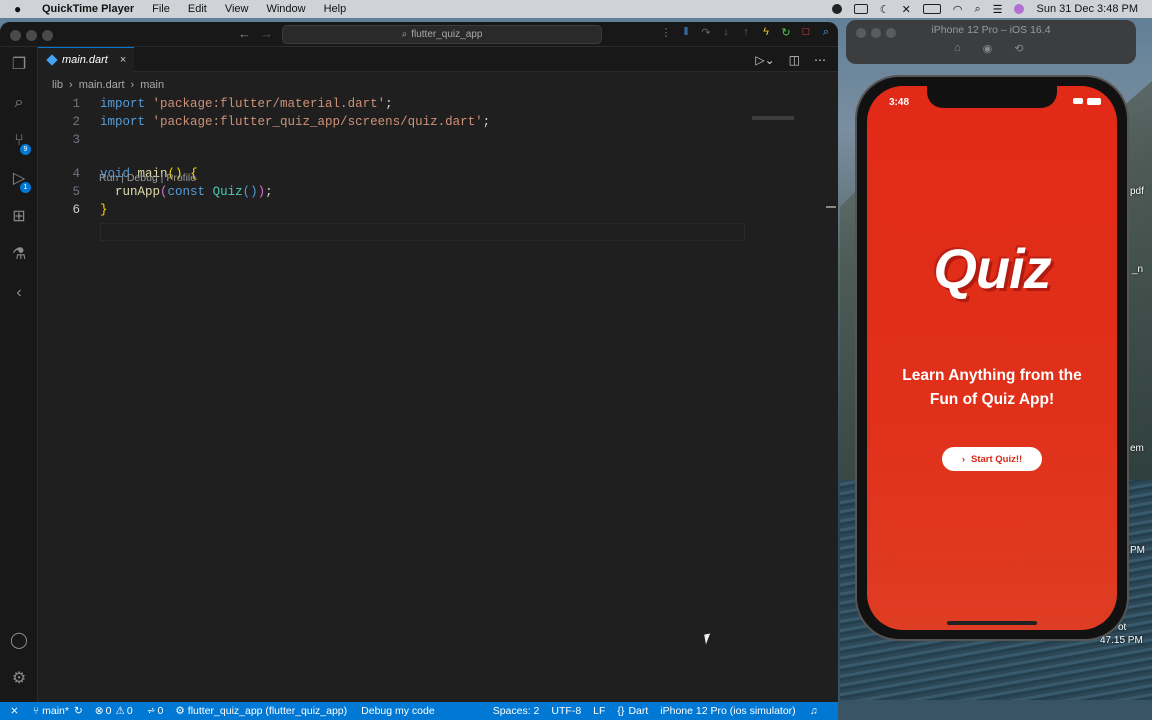 This screenshot has width=1152, height=720. I want to click on zoom-window-button, so click(47, 35).